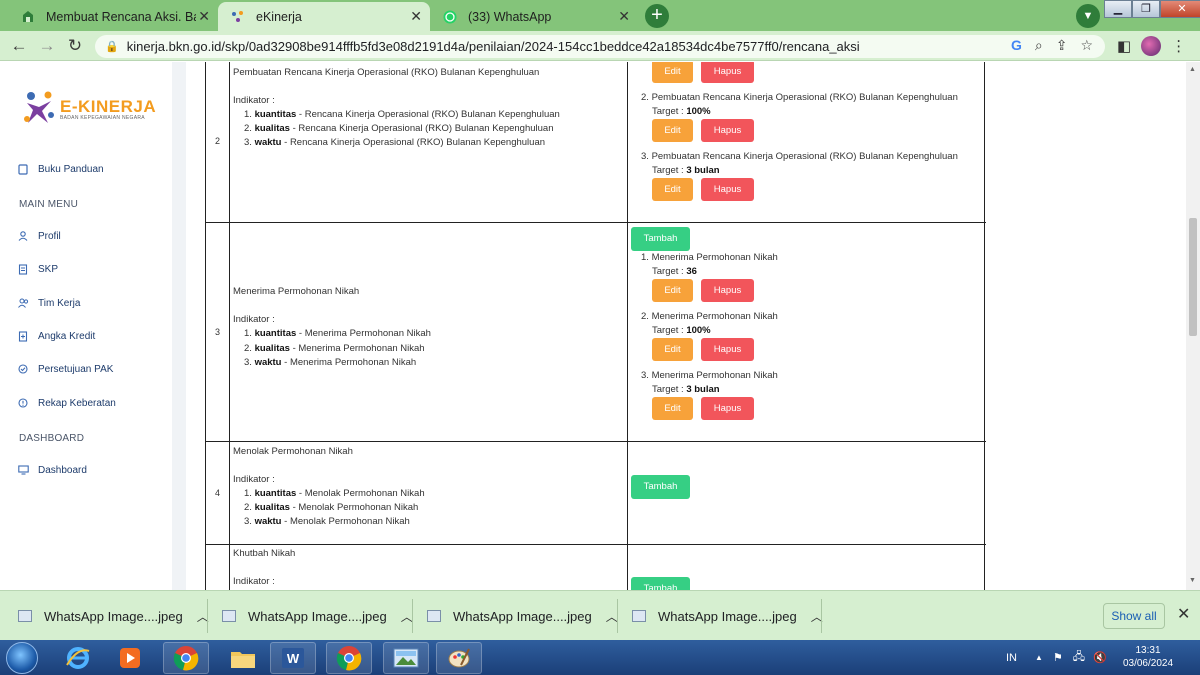 The width and height of the screenshot is (1200, 675). What do you see at coordinates (806, 493) in the screenshot?
I see `rencana-aksi-cell: Tambah` at bounding box center [806, 493].